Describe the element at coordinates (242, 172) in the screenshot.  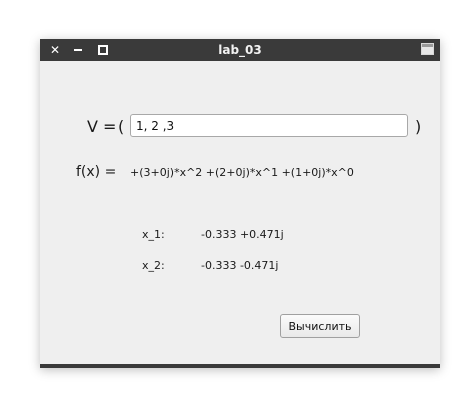
I see `polynomial-value: +(3+0j)*x^2 +(2+0j)*x^1 +(1+0j)*x^0` at that location.